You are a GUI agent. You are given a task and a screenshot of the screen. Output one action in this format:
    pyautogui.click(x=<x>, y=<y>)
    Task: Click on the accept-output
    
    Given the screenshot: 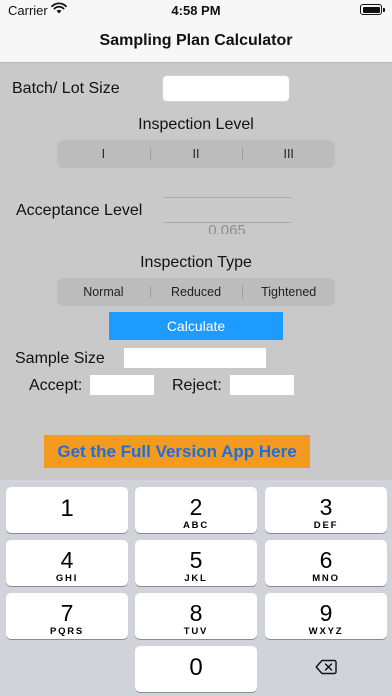 What is the action you would take?
    pyautogui.click(x=122, y=385)
    